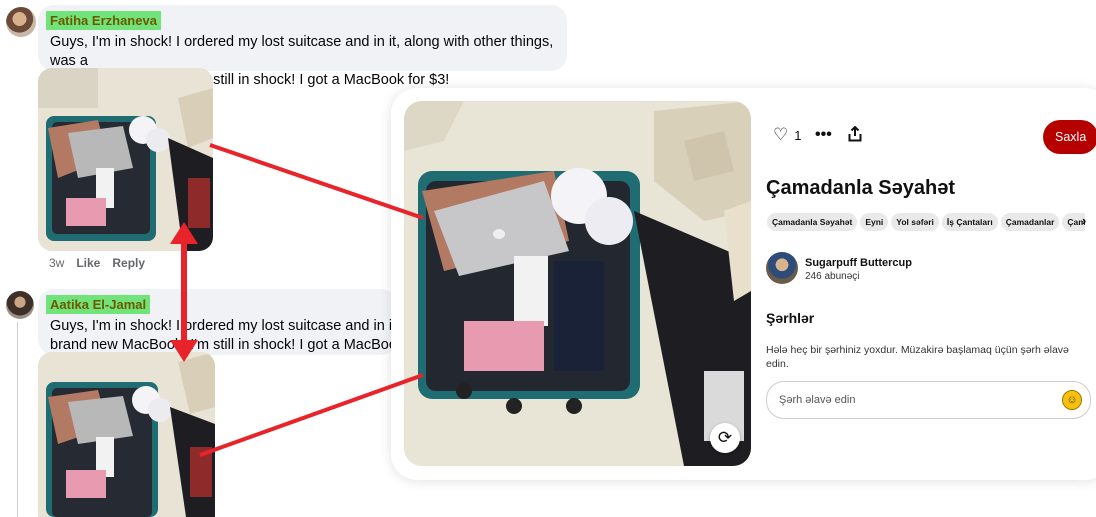 This screenshot has width=1096, height=517. Describe the element at coordinates (812, 222) in the screenshot. I see `tag-pill: Çamadanla Səyahət` at that location.